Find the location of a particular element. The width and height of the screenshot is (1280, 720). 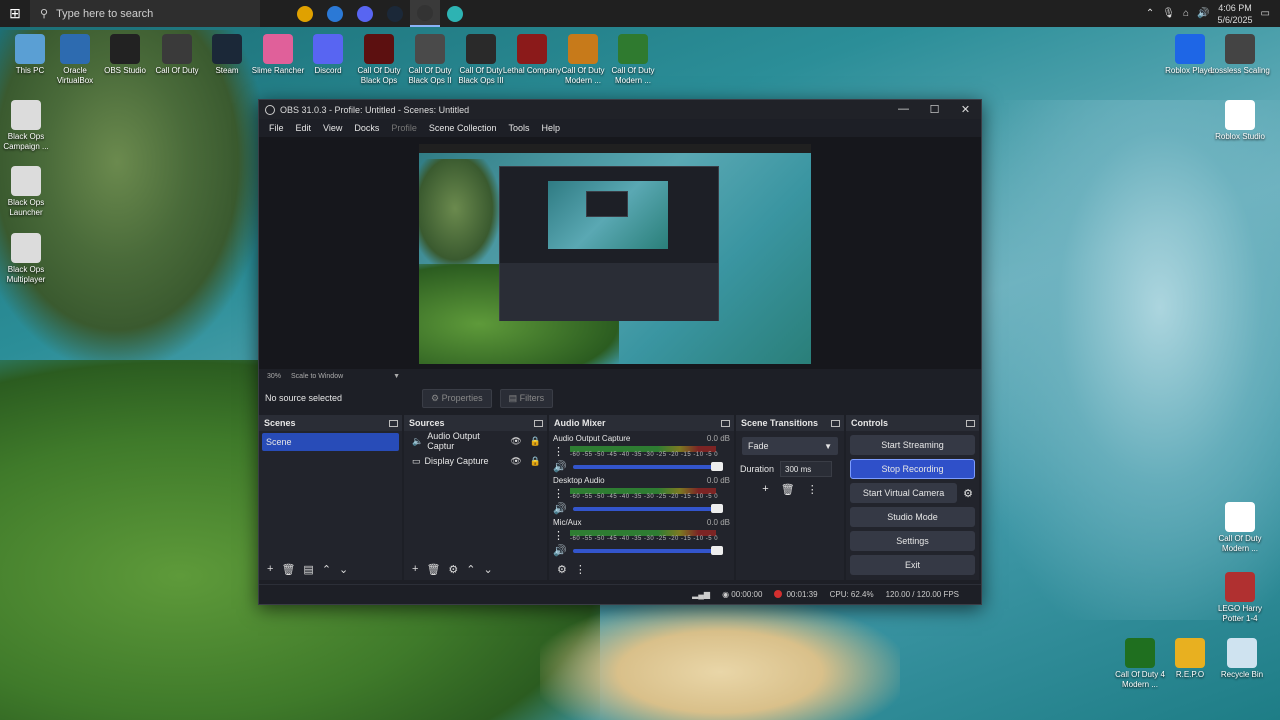

desktop-icon: Roblox Studio is located at coordinates (1240, 121).